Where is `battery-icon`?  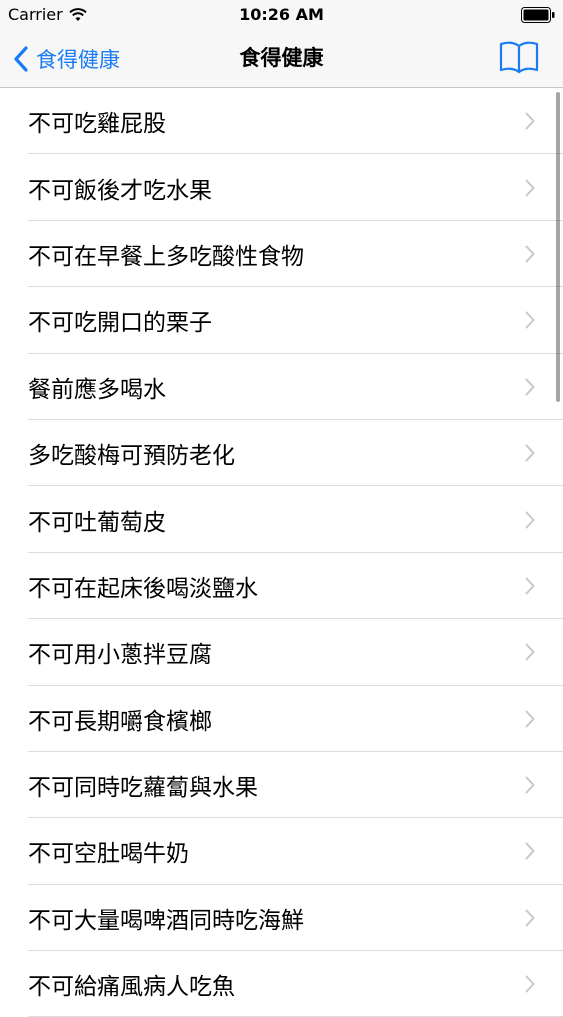 battery-icon is located at coordinates (538, 15).